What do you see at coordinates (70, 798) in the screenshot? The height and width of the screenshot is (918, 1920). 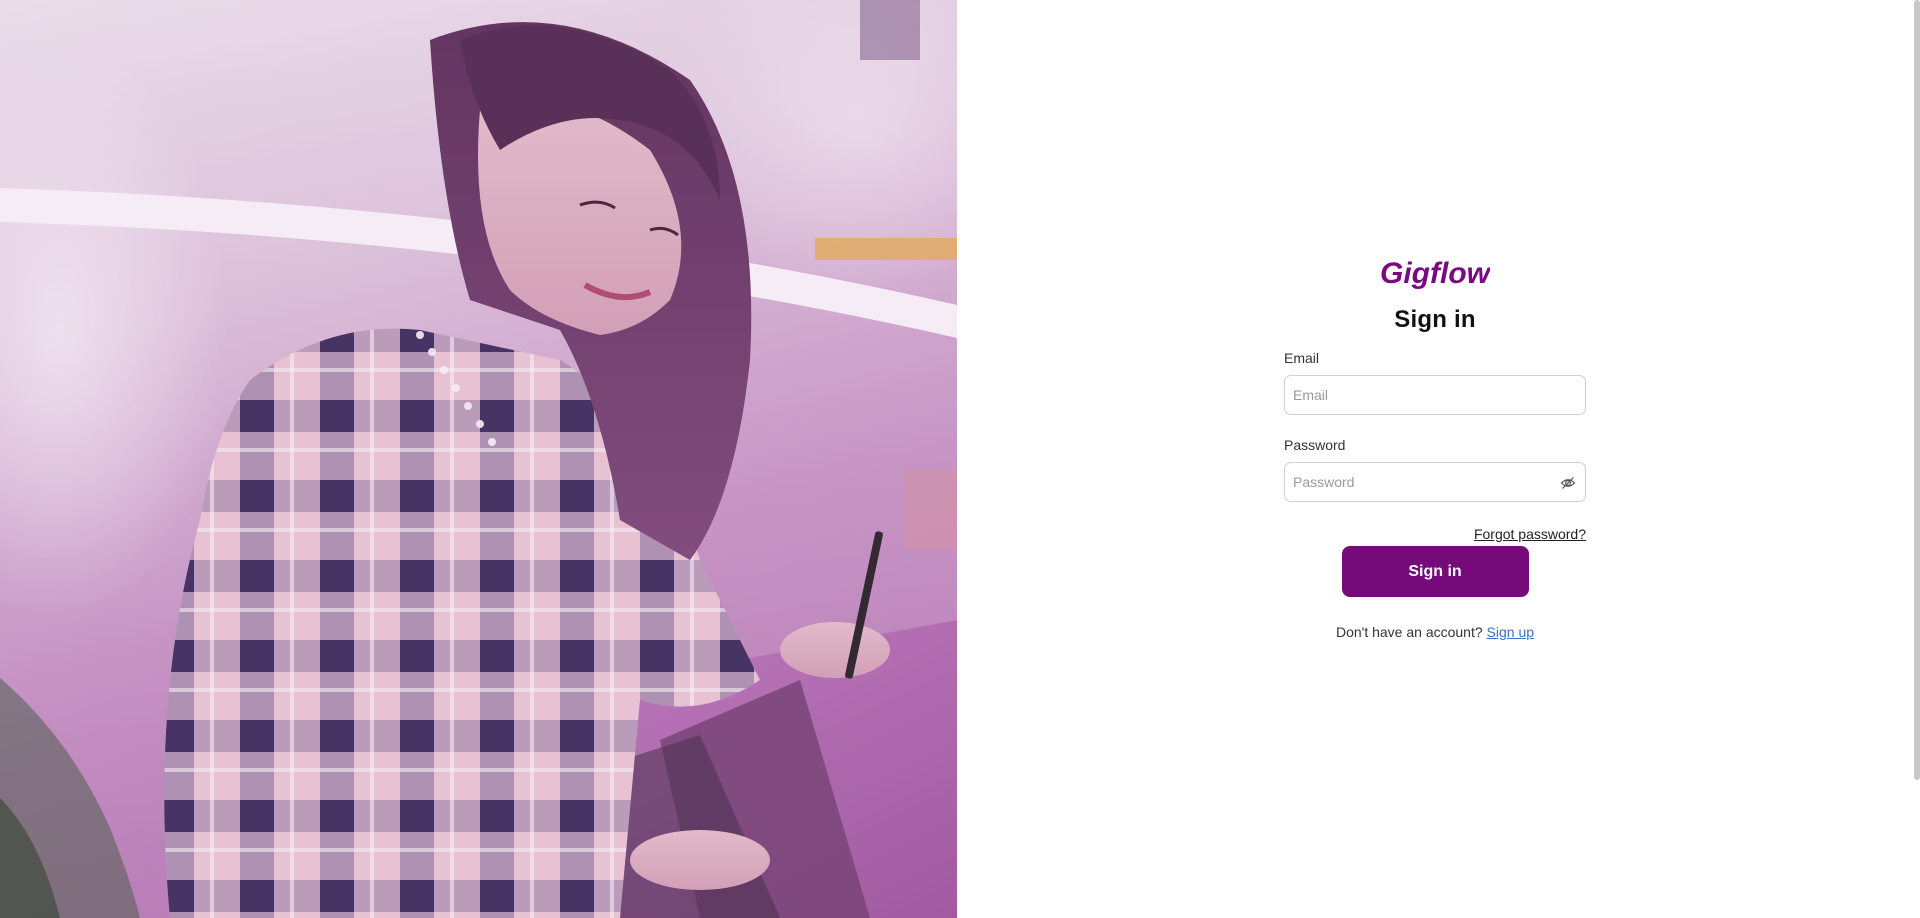 I see `plant-foliage` at bounding box center [70, 798].